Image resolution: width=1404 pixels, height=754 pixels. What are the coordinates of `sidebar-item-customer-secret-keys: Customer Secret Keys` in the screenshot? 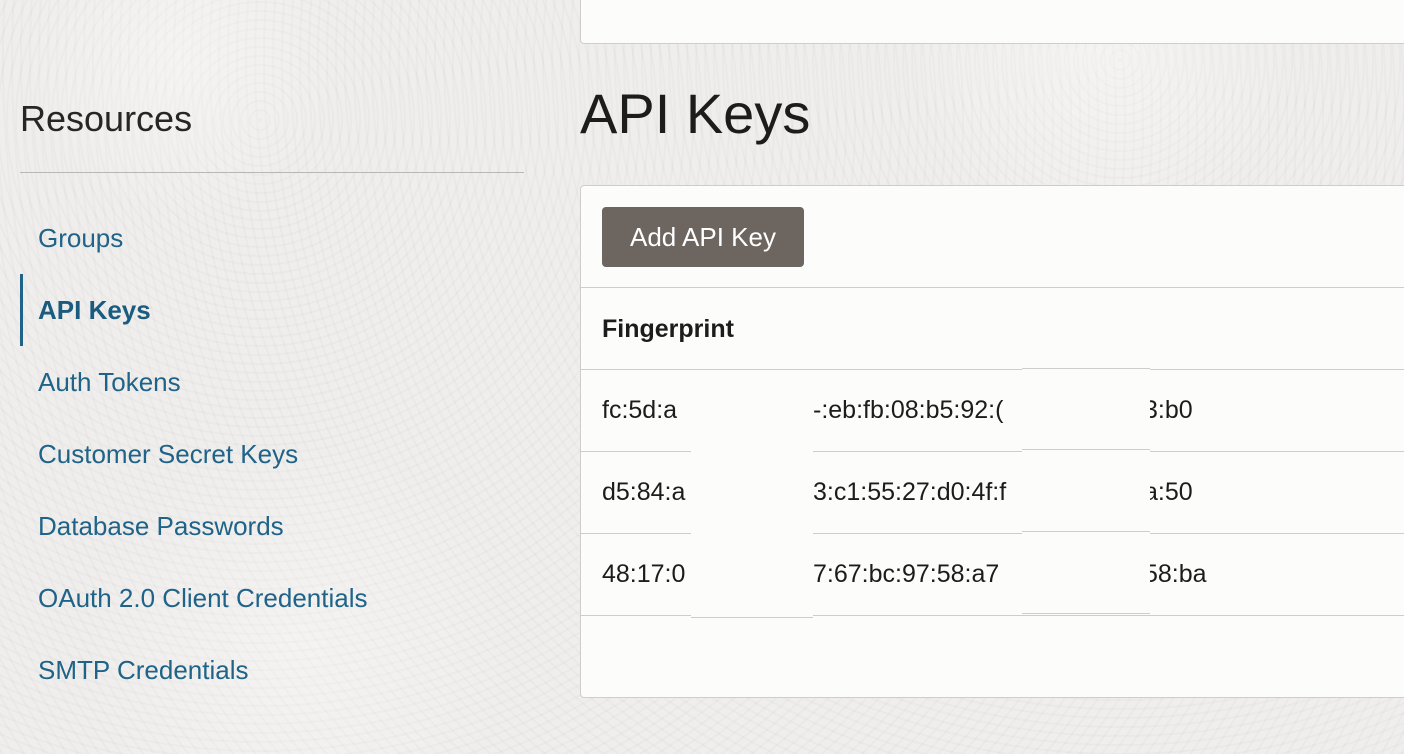 It's located at (272, 454).